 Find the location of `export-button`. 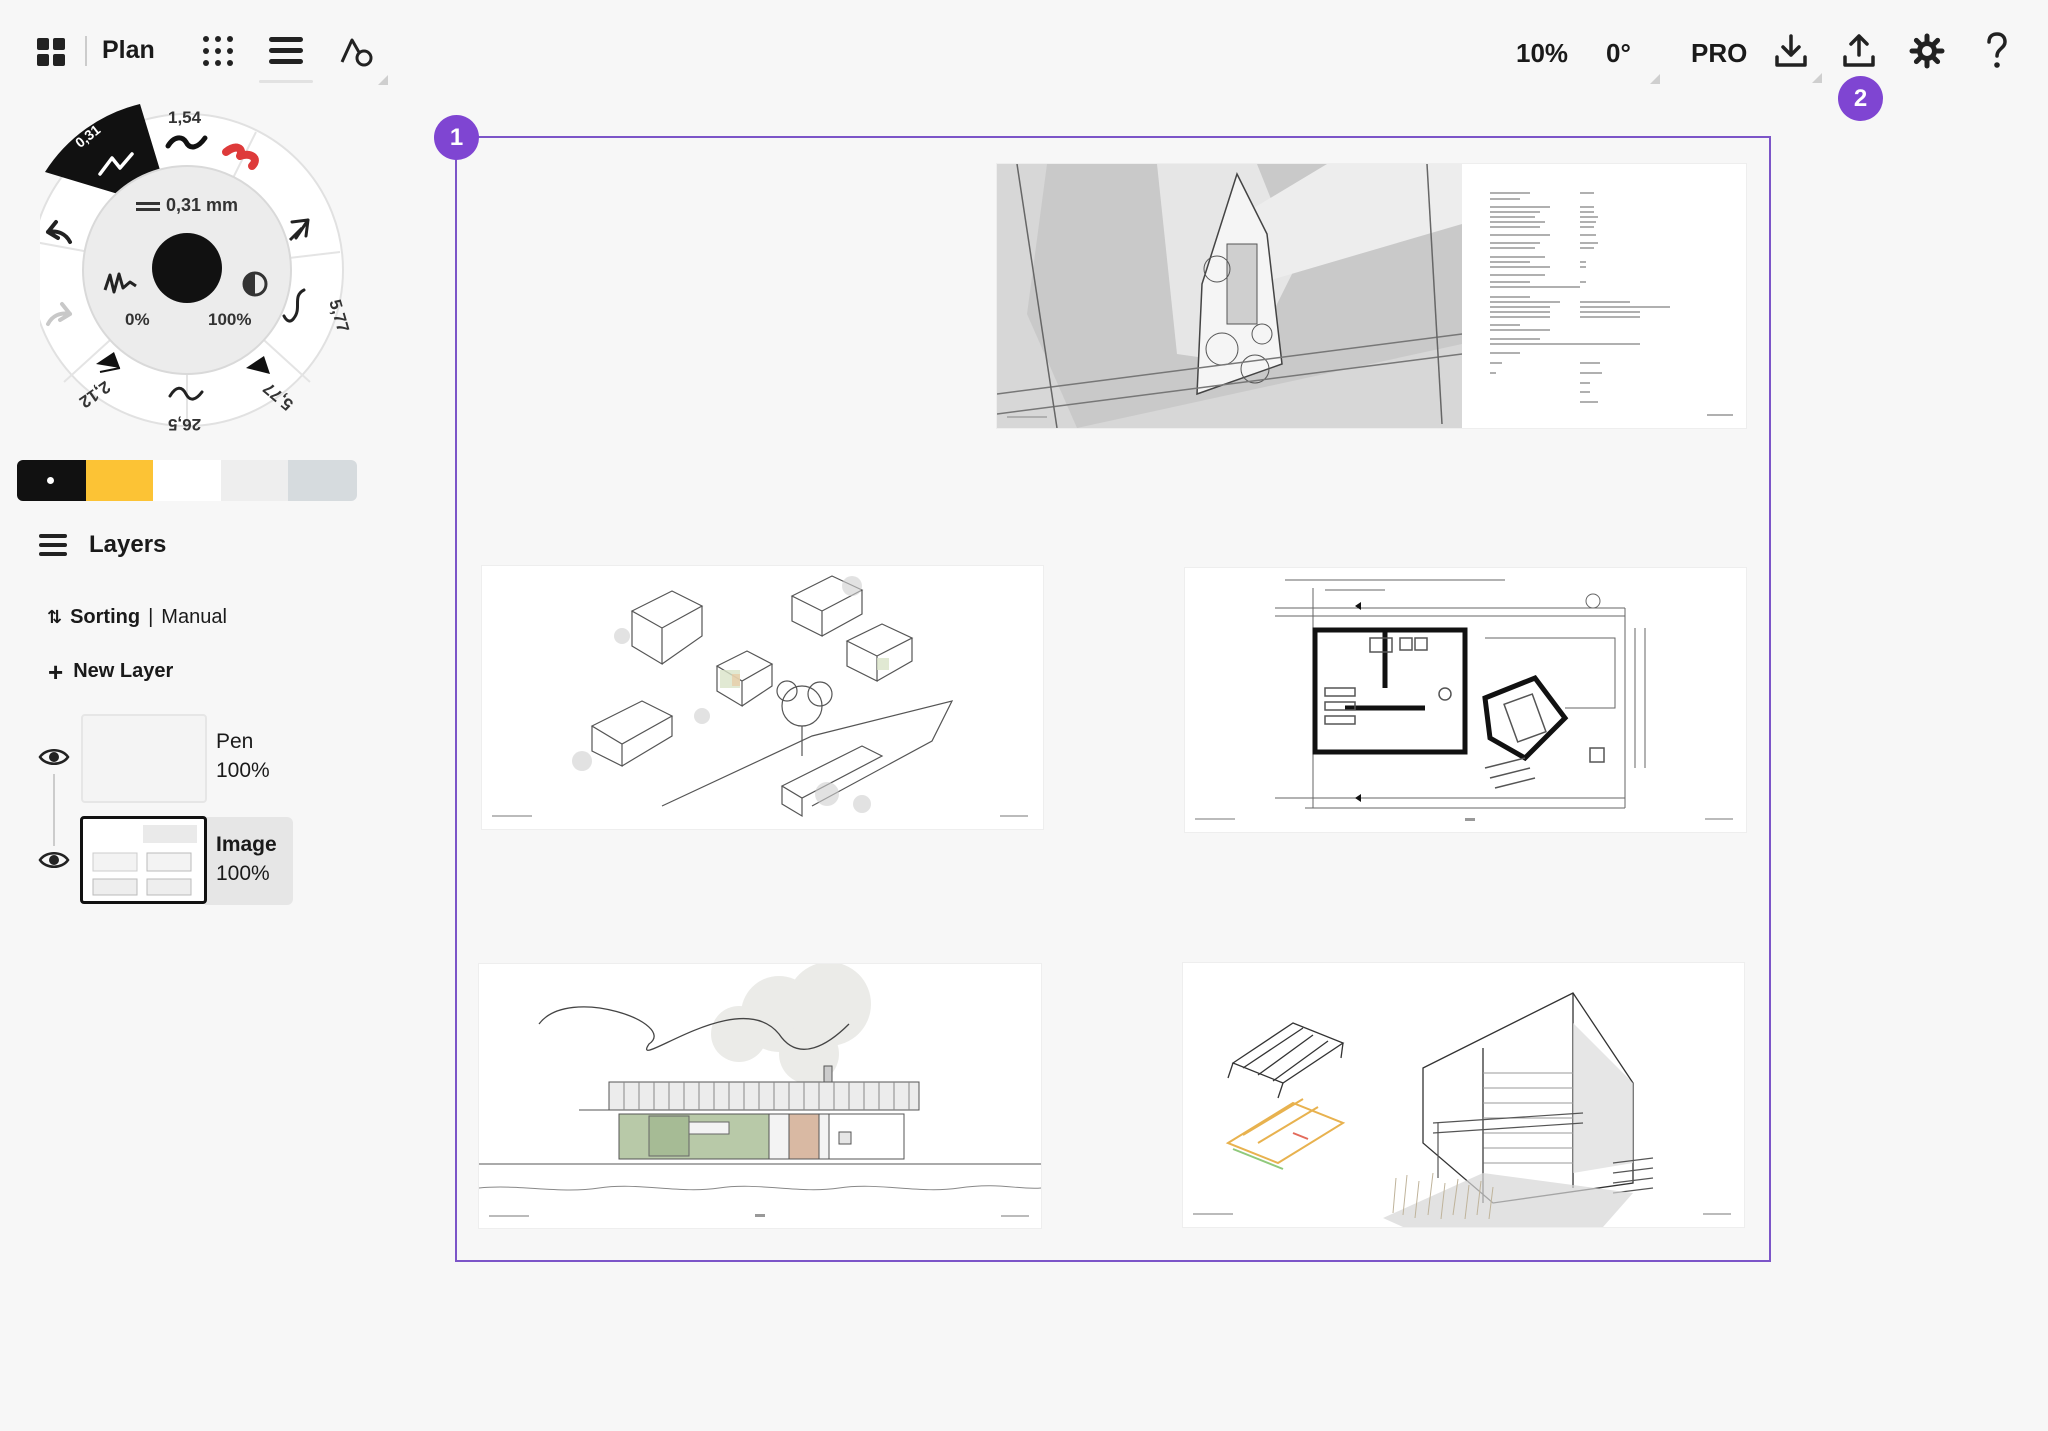

export-button is located at coordinates (1859, 51).